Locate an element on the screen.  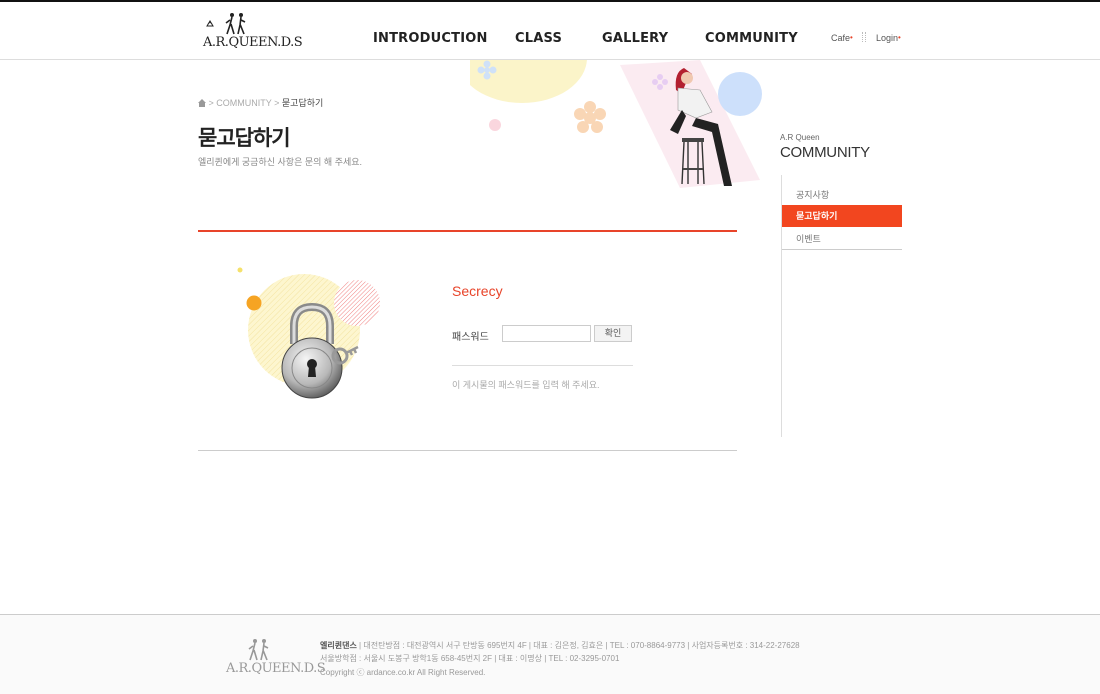
cafe-label: Cafe is located at coordinates (841, 38).